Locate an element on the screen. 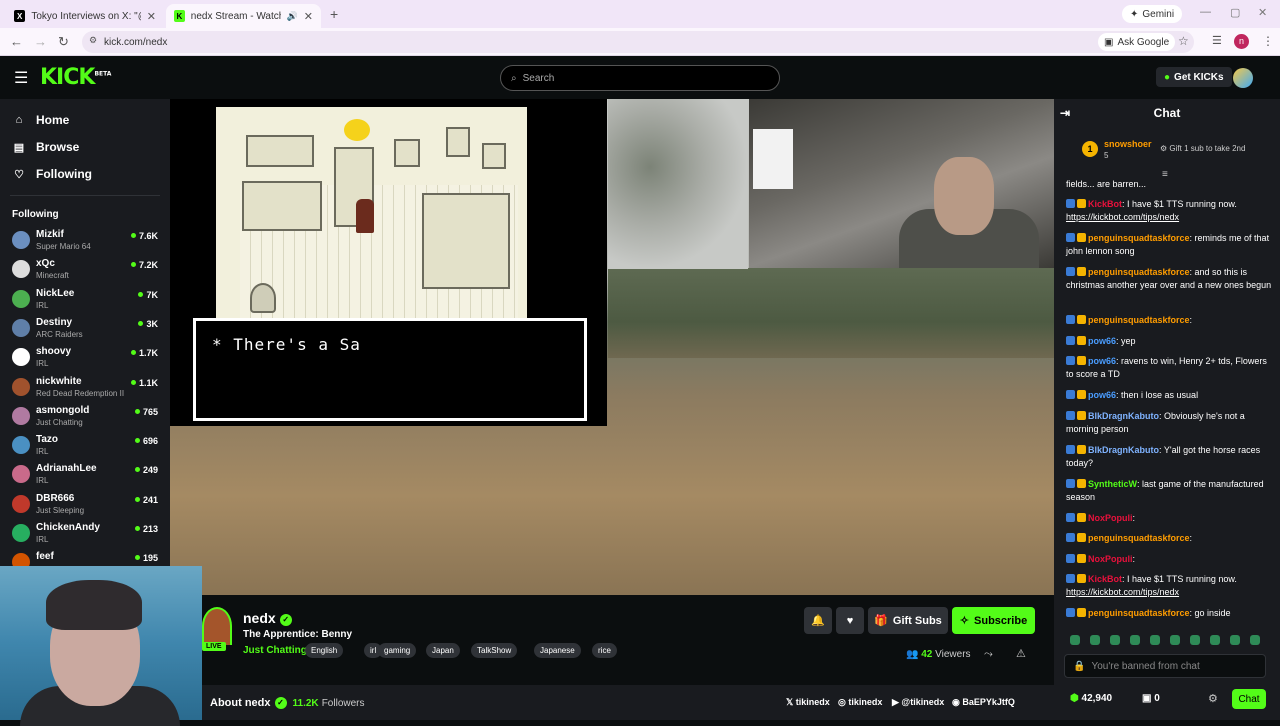 The width and height of the screenshot is (1280, 726). following-channel: AdrianahLee IRL 249 is located at coordinates (87, 477).